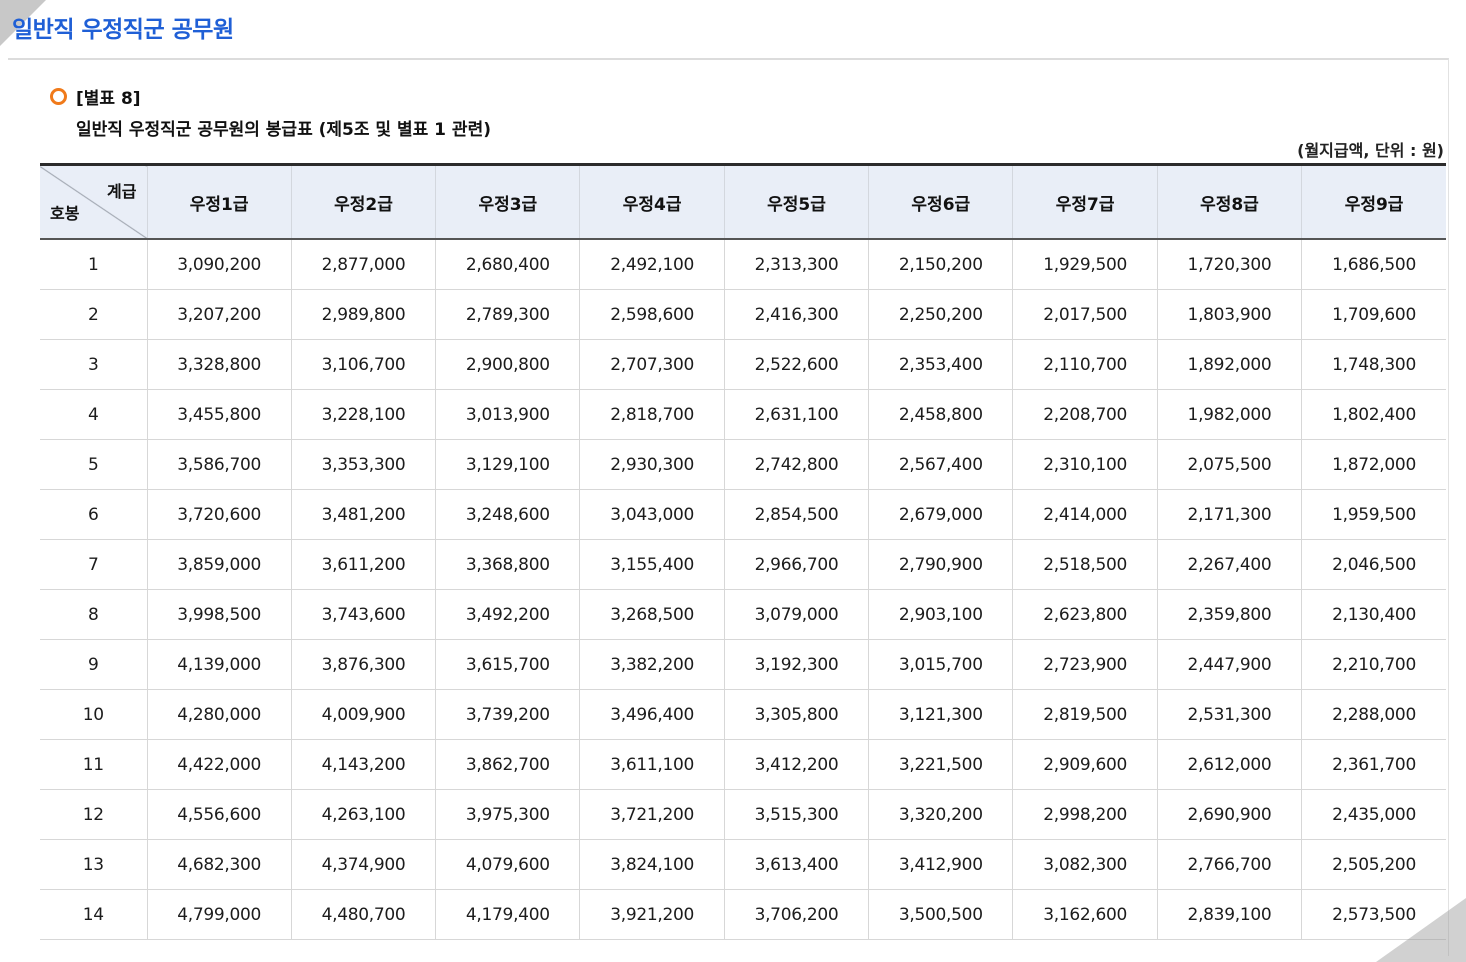 The image size is (1466, 962). Describe the element at coordinates (108, 99) in the screenshot. I see `table-number: [별표 8]` at that location.